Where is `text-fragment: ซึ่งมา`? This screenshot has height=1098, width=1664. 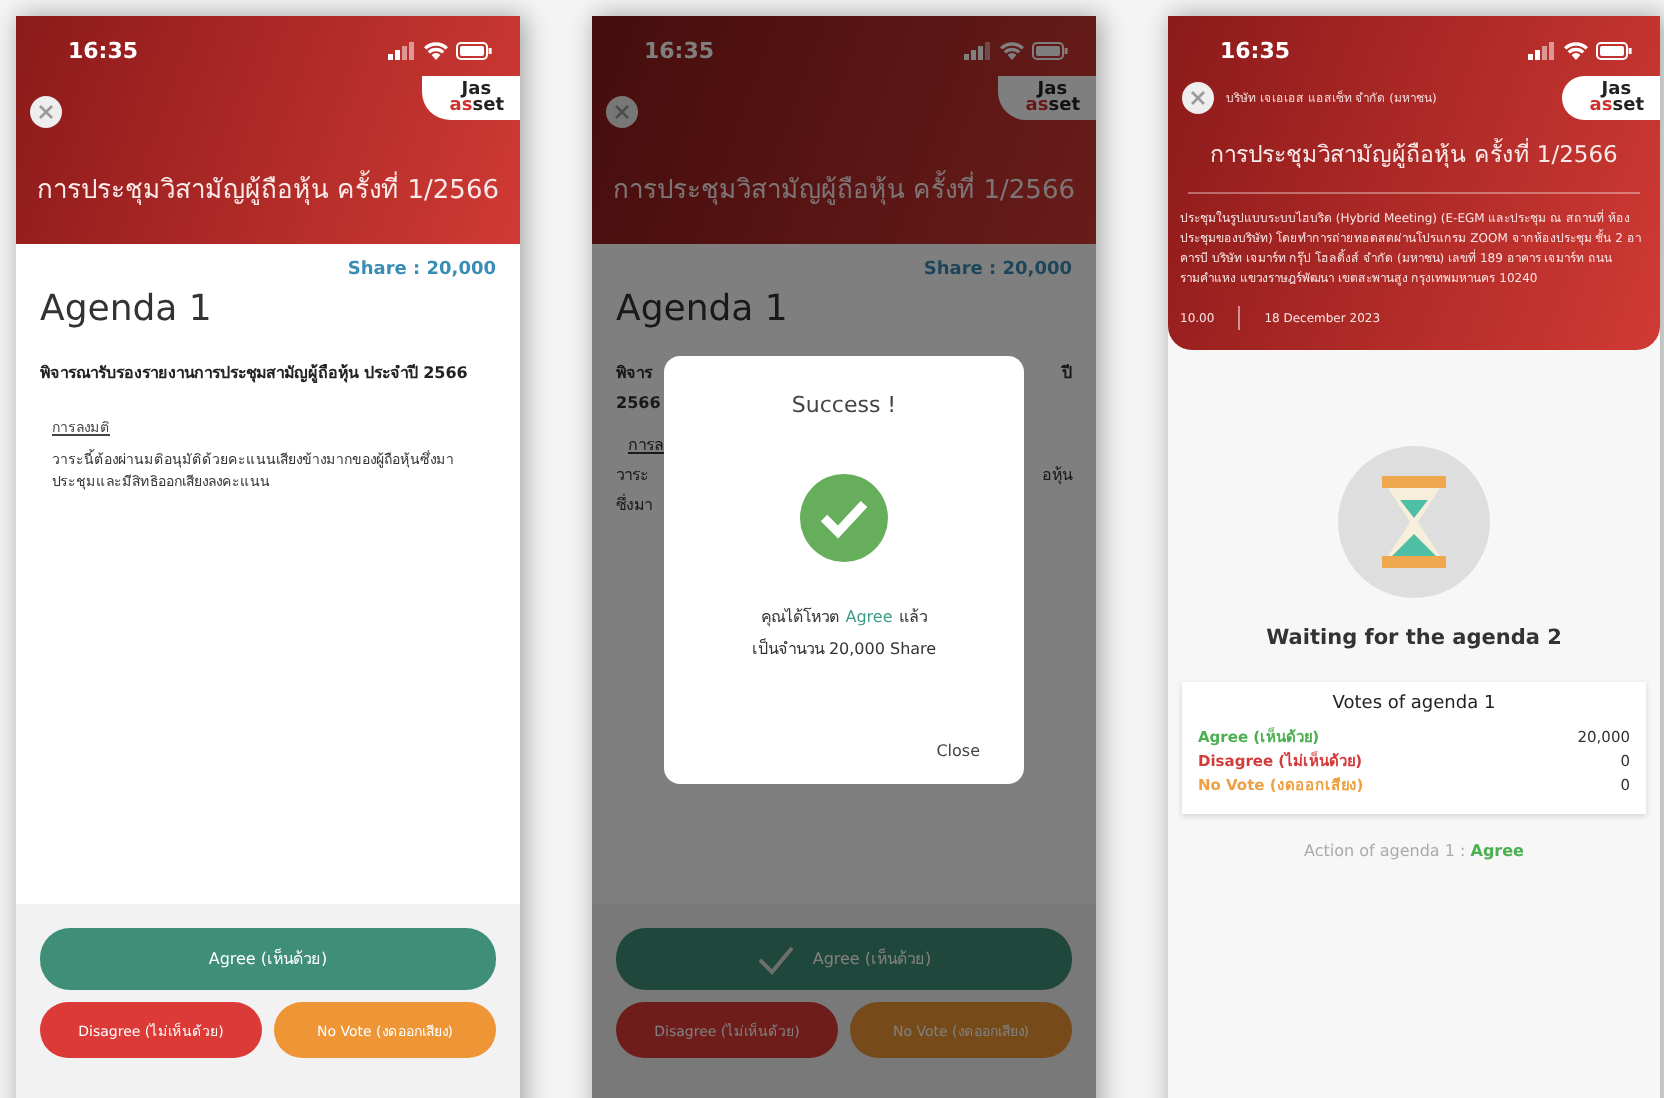 text-fragment: ซึ่งมา is located at coordinates (634, 505).